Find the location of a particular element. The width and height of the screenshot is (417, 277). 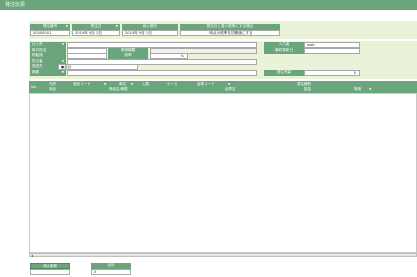

order-date-label-text: 発注日 is located at coordinates (96, 26).